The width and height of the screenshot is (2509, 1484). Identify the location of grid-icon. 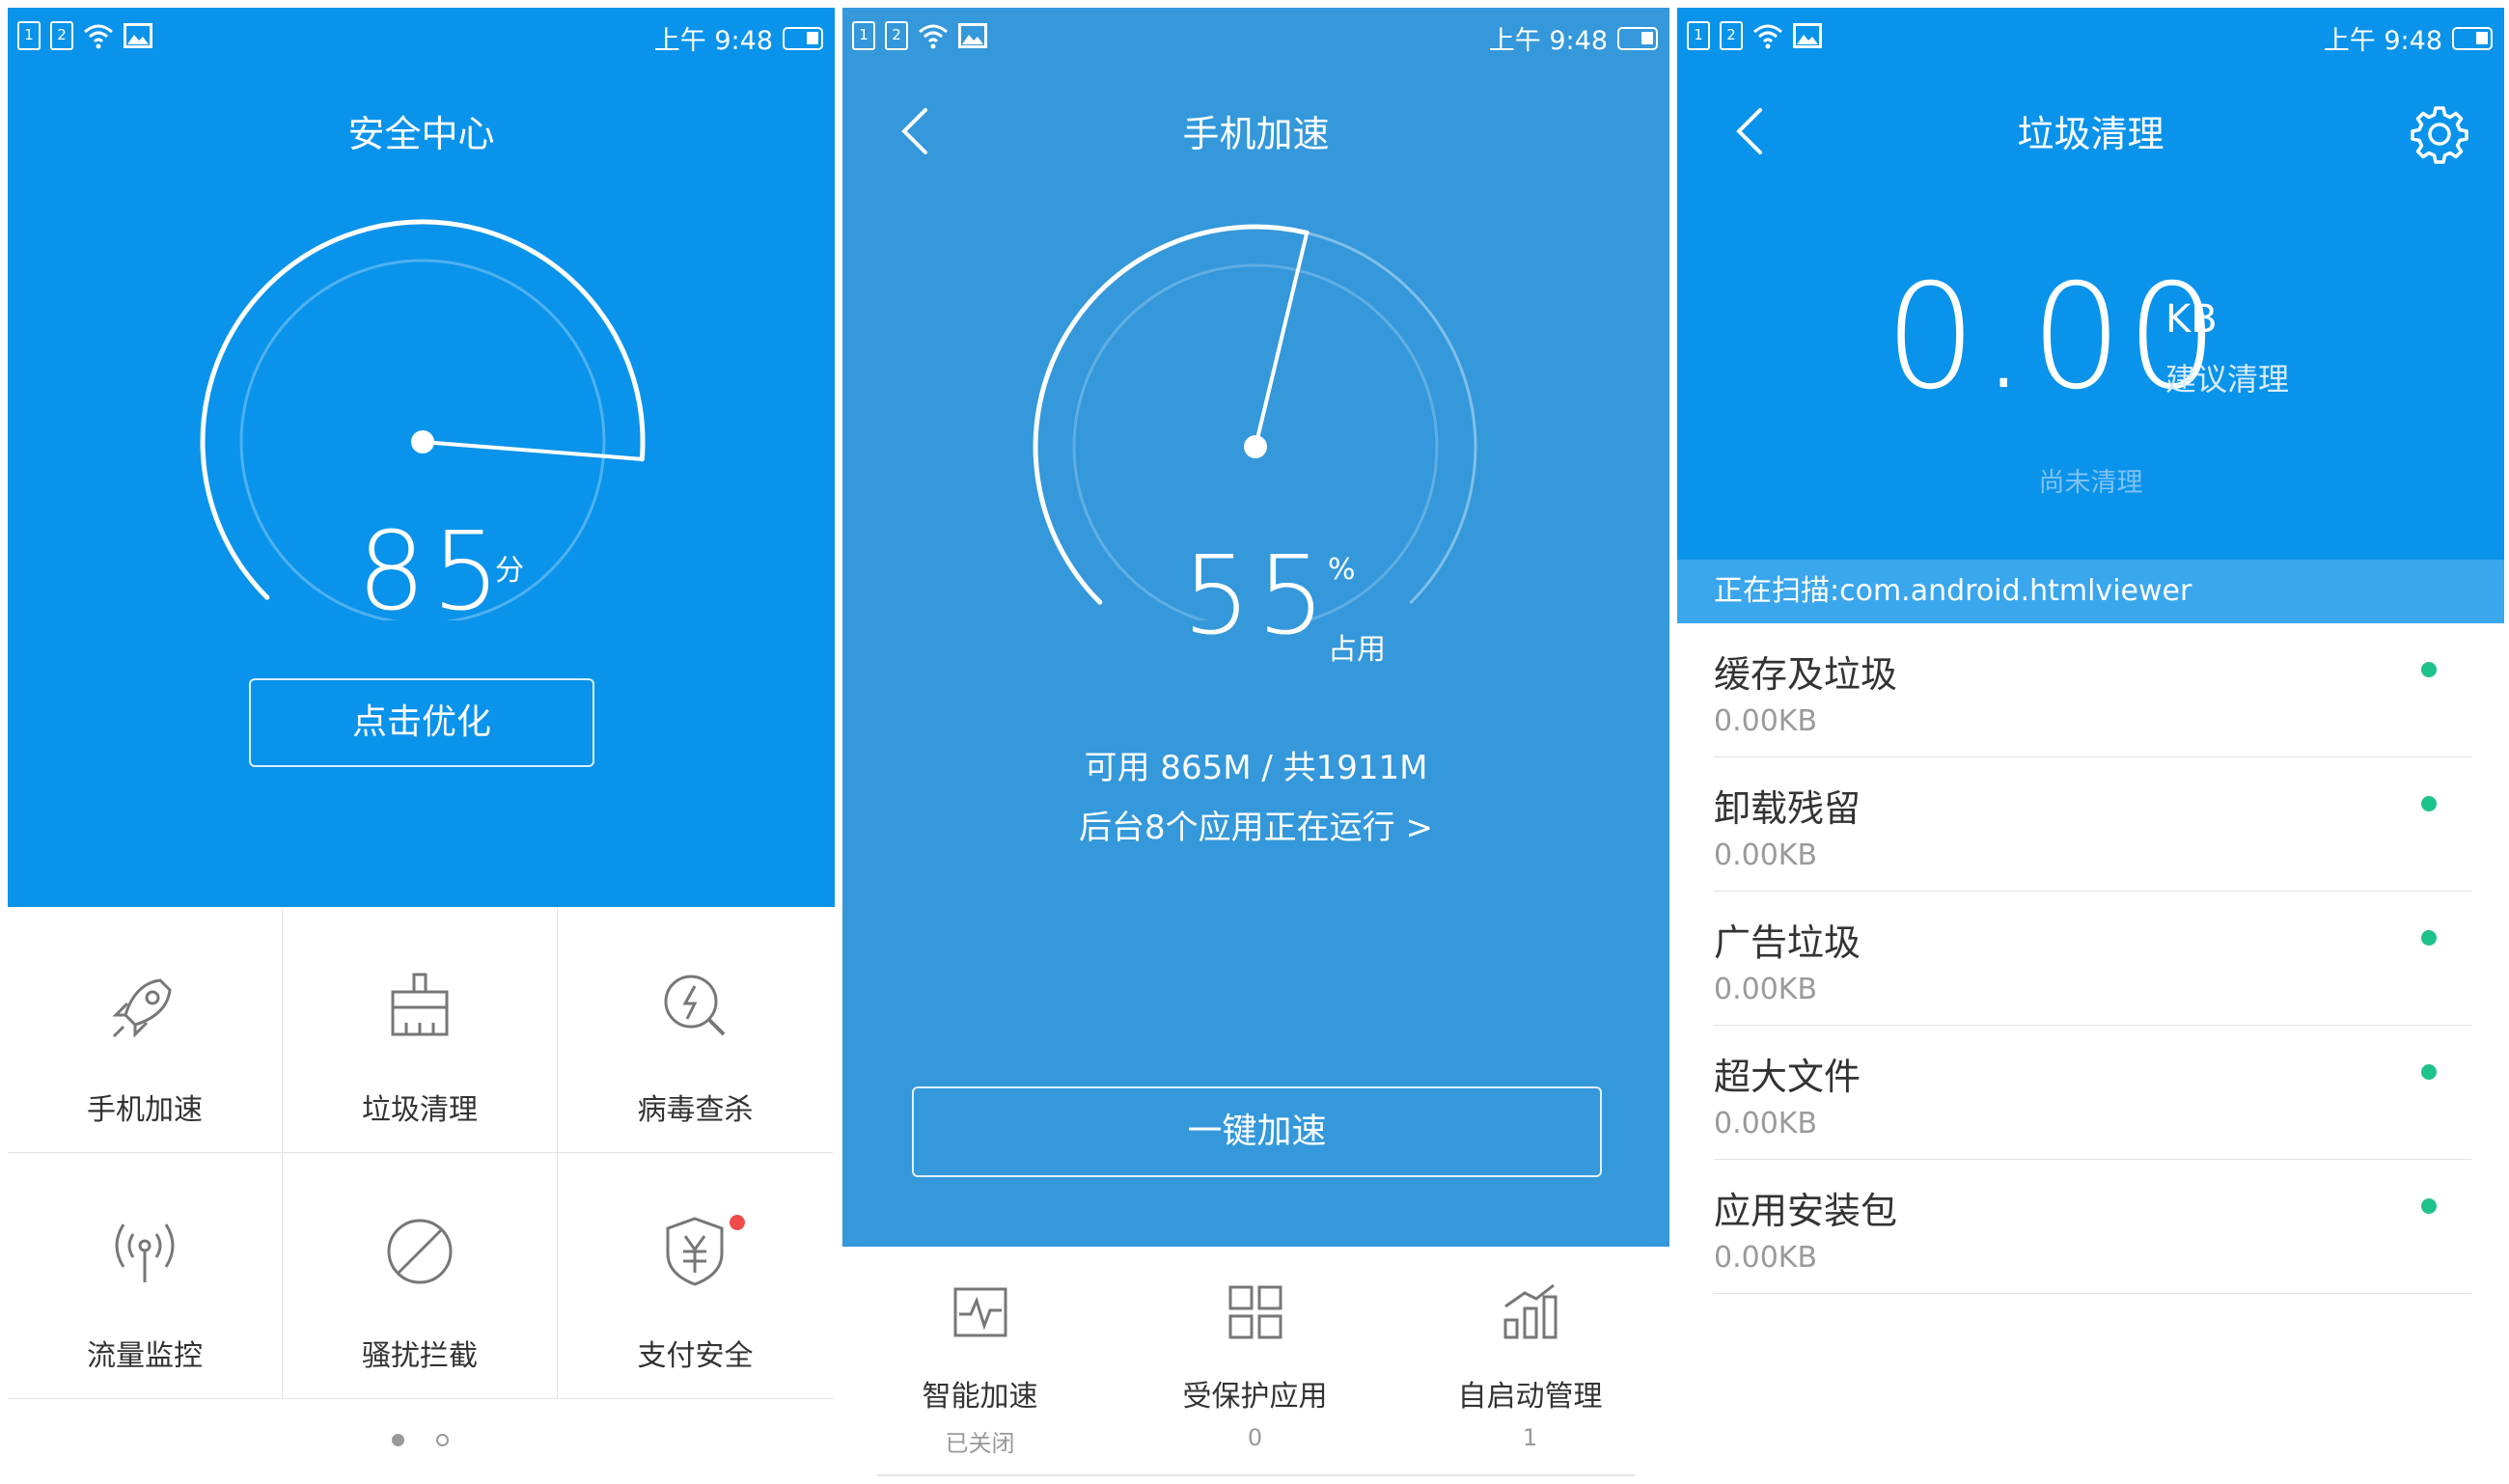
(1255, 1312).